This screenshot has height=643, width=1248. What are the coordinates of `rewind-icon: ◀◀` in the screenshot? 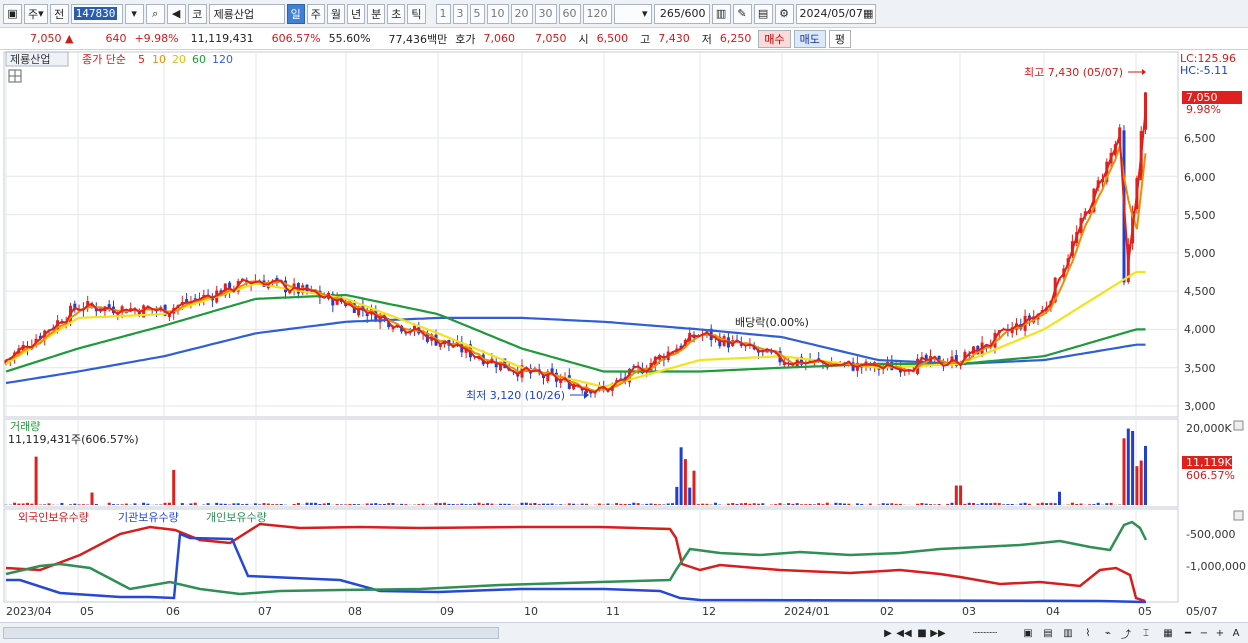 It's located at (904, 633).